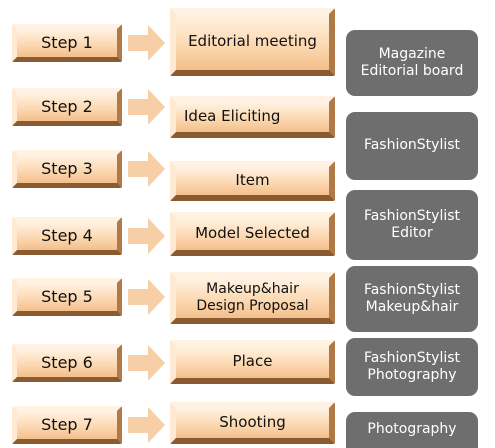  Describe the element at coordinates (412, 375) in the screenshot. I see `role-6-line-2: Photography` at that location.